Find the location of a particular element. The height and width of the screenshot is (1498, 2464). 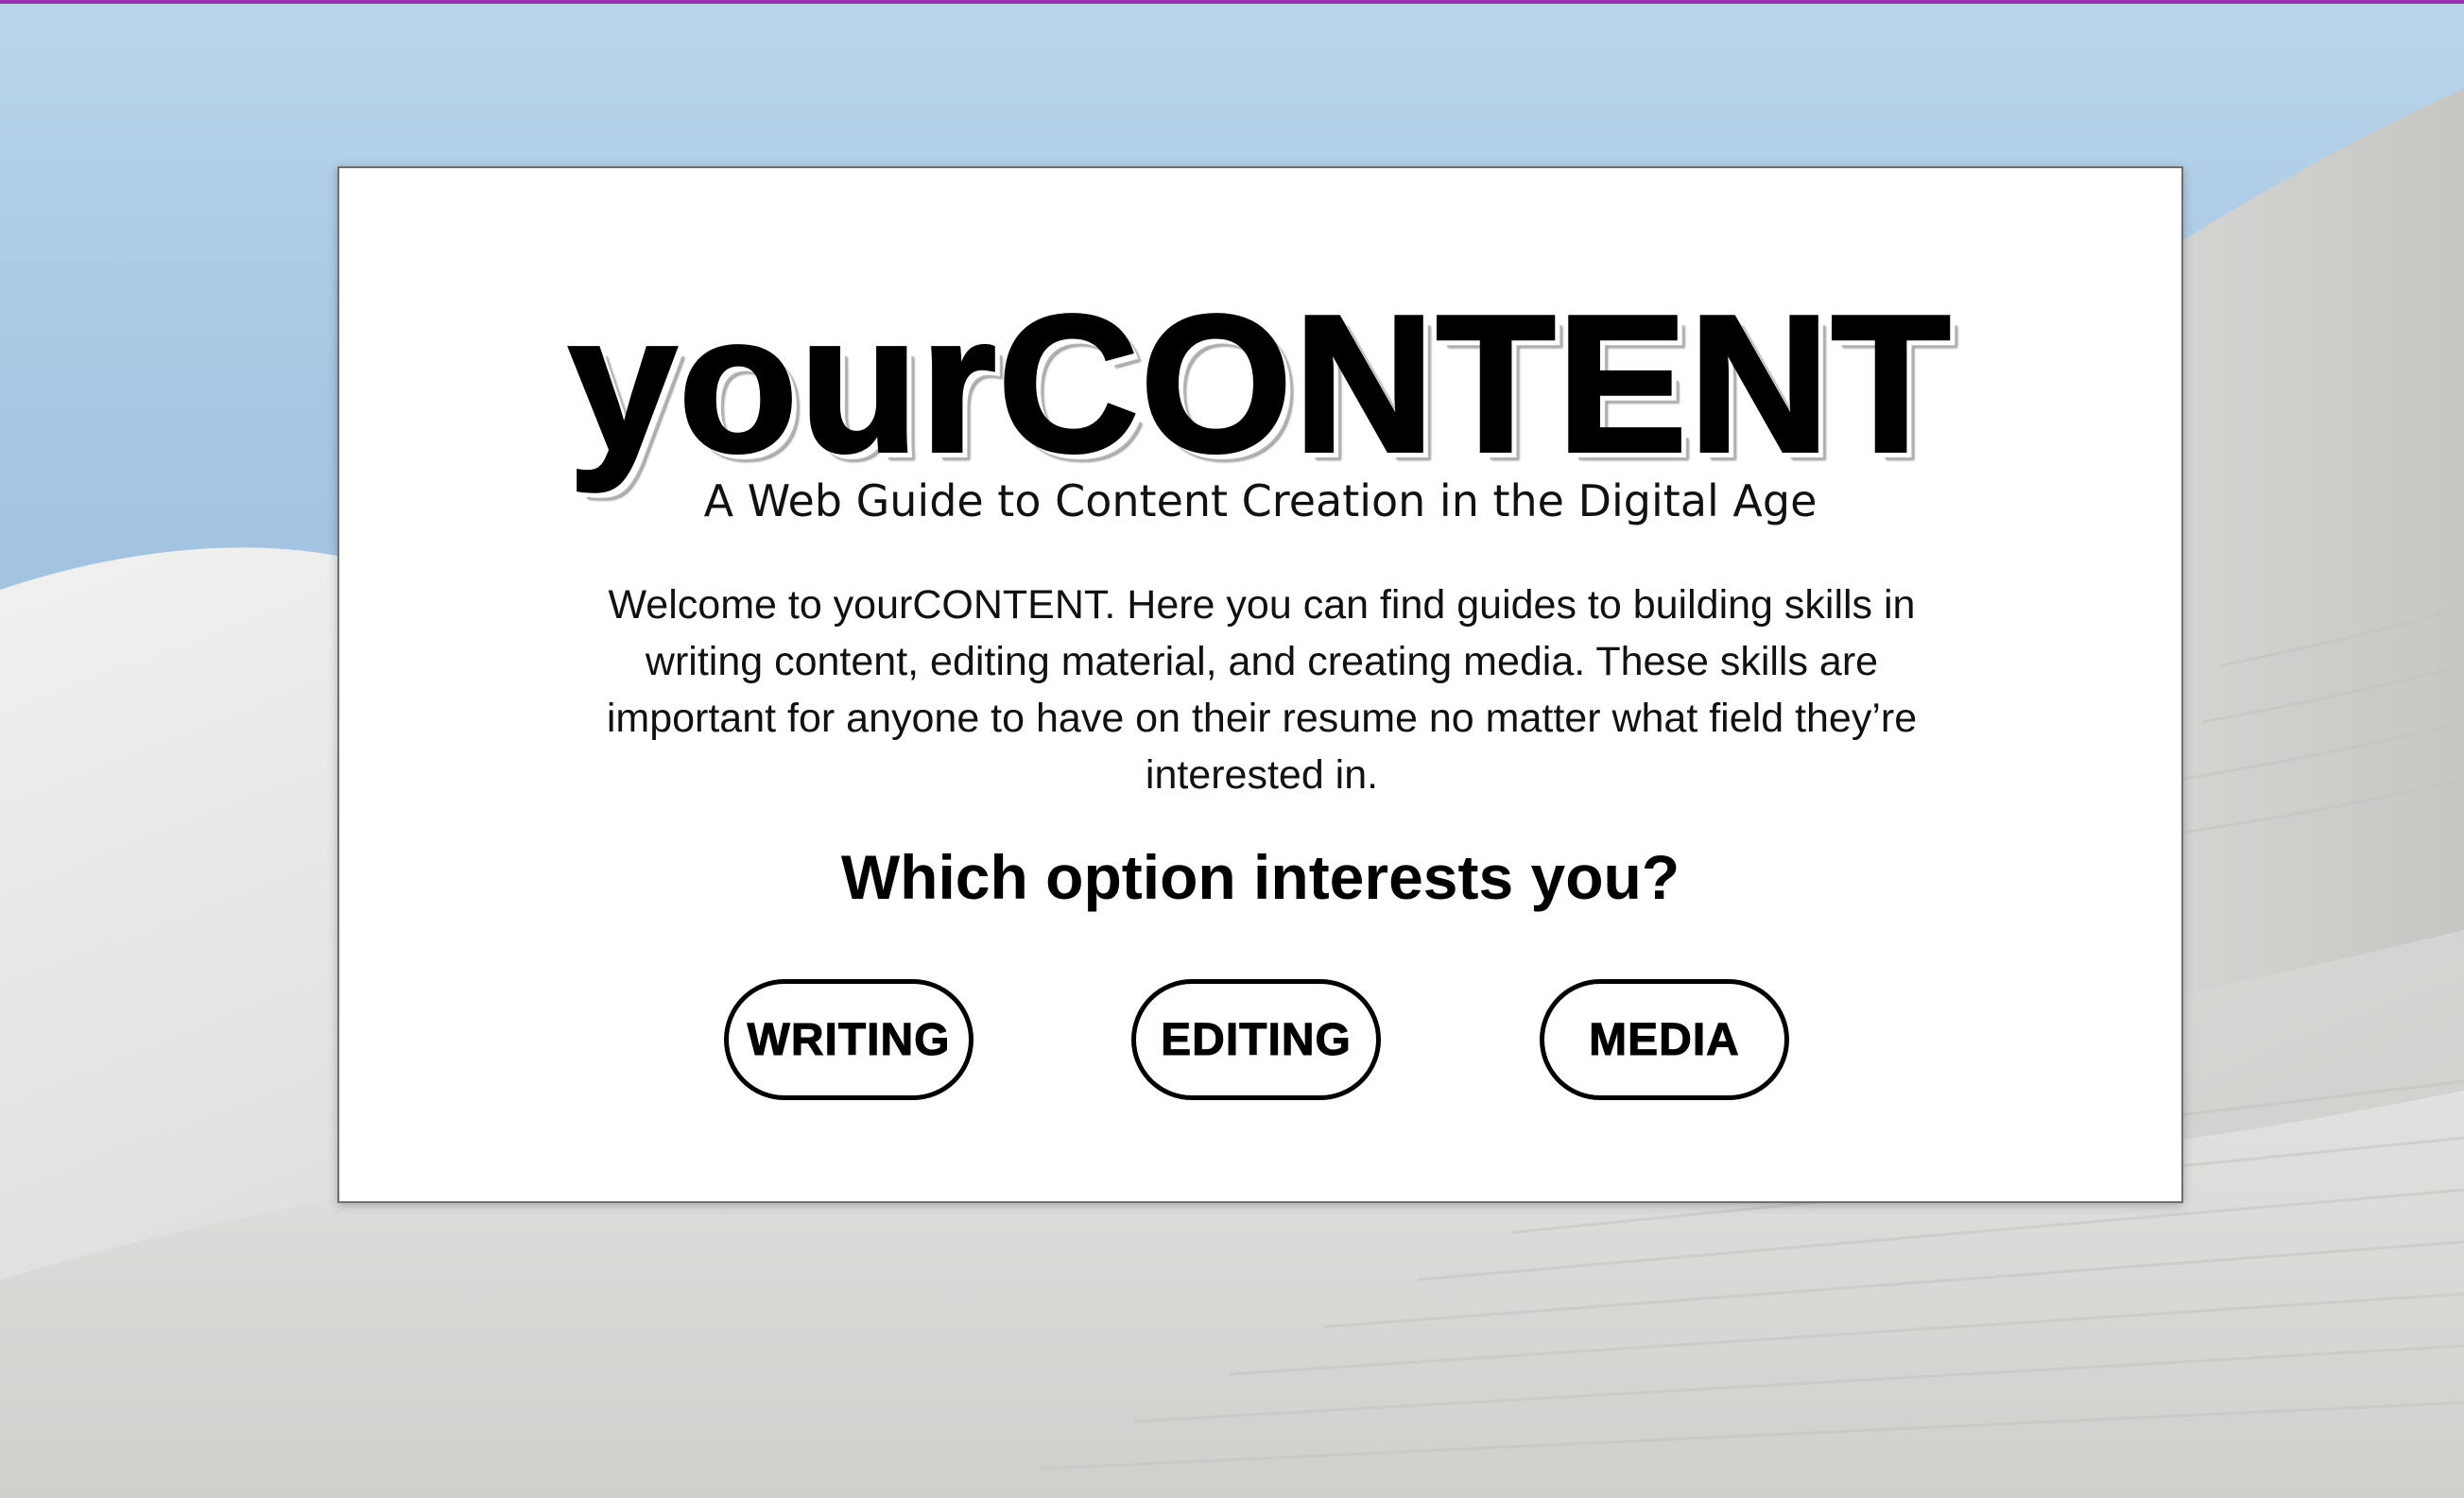

writing-button: WRITING is located at coordinates (849, 1039).